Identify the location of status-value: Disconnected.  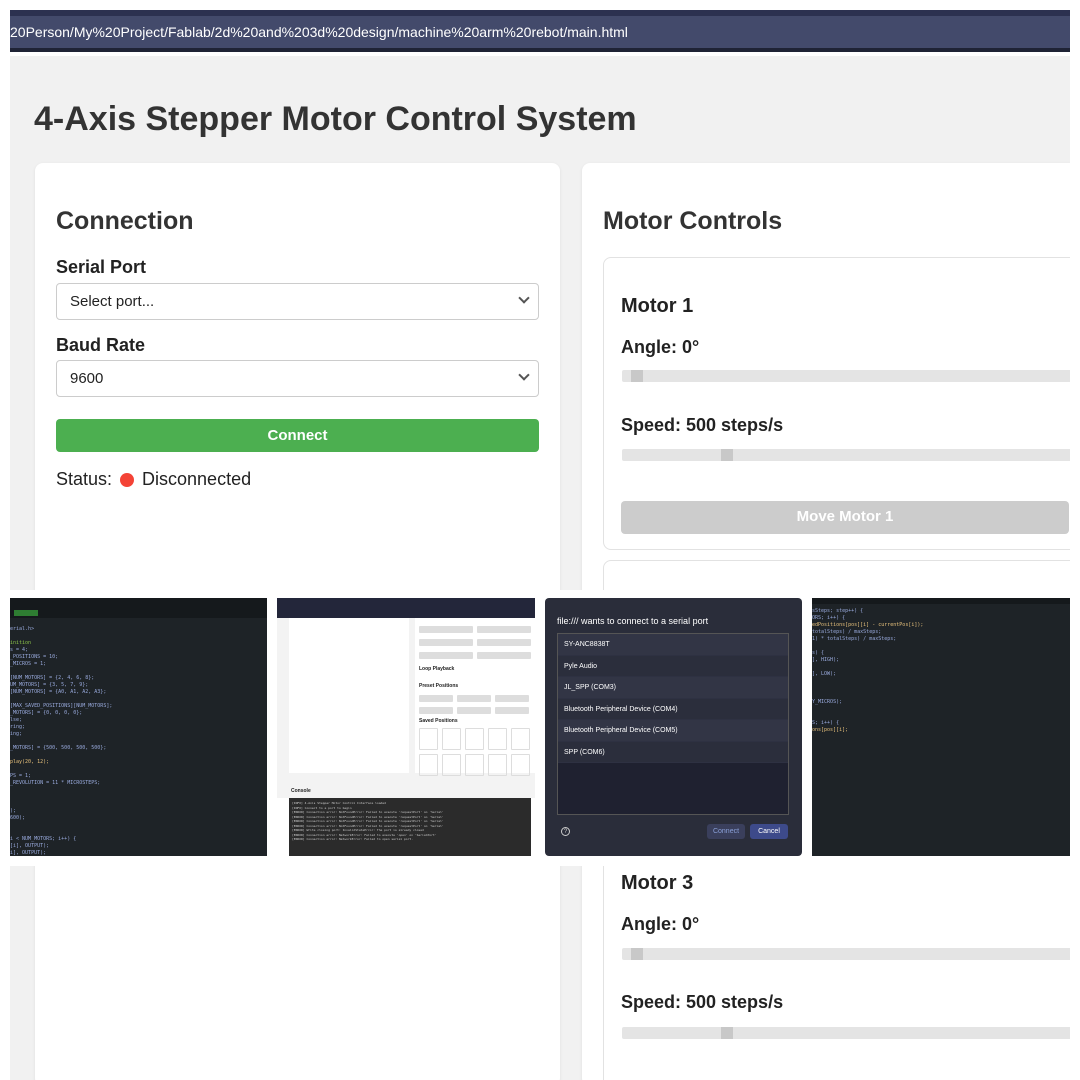
(197, 479).